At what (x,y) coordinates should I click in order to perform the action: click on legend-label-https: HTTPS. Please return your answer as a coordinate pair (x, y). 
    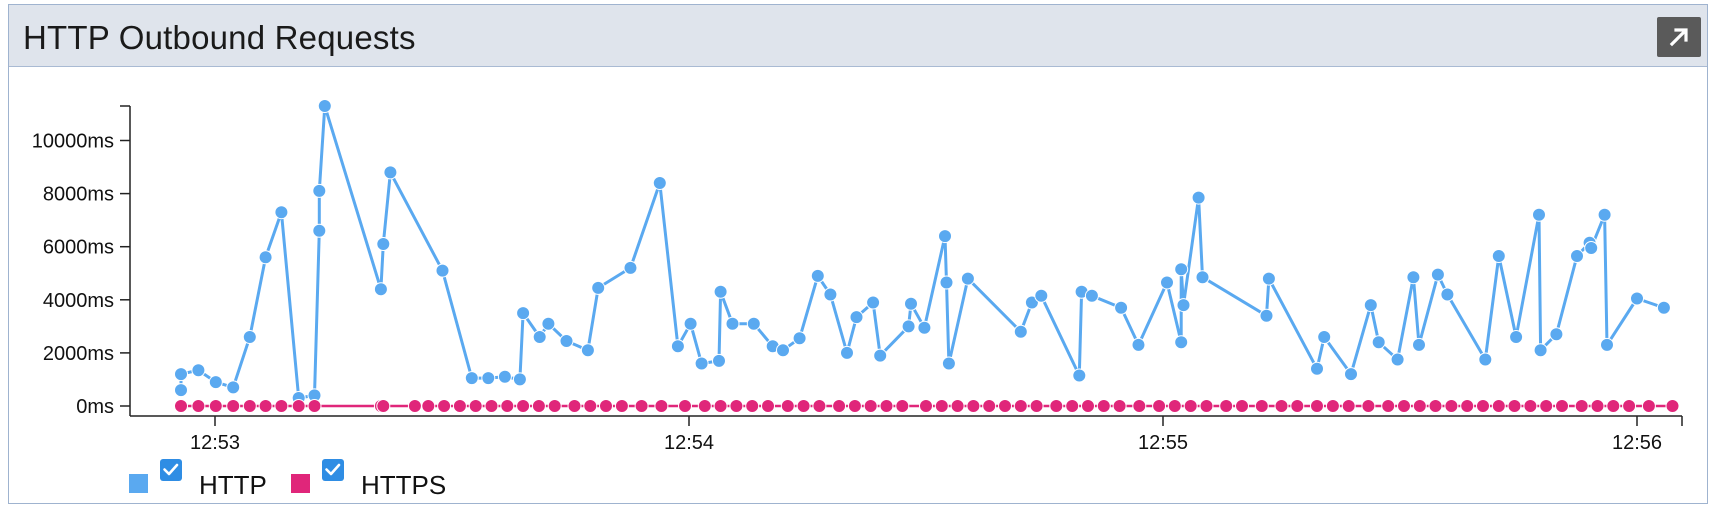
    Looking at the image, I should click on (403, 485).